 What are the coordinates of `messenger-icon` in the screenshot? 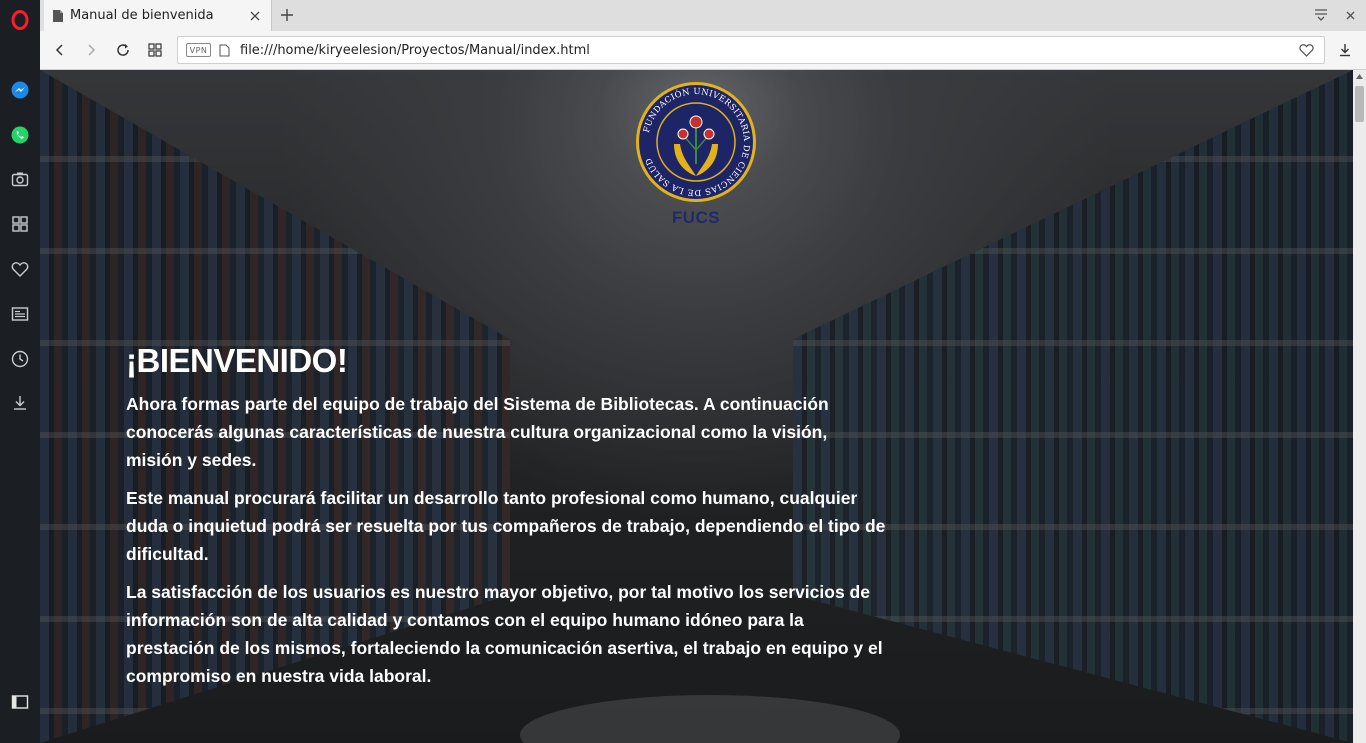 It's located at (20, 90).